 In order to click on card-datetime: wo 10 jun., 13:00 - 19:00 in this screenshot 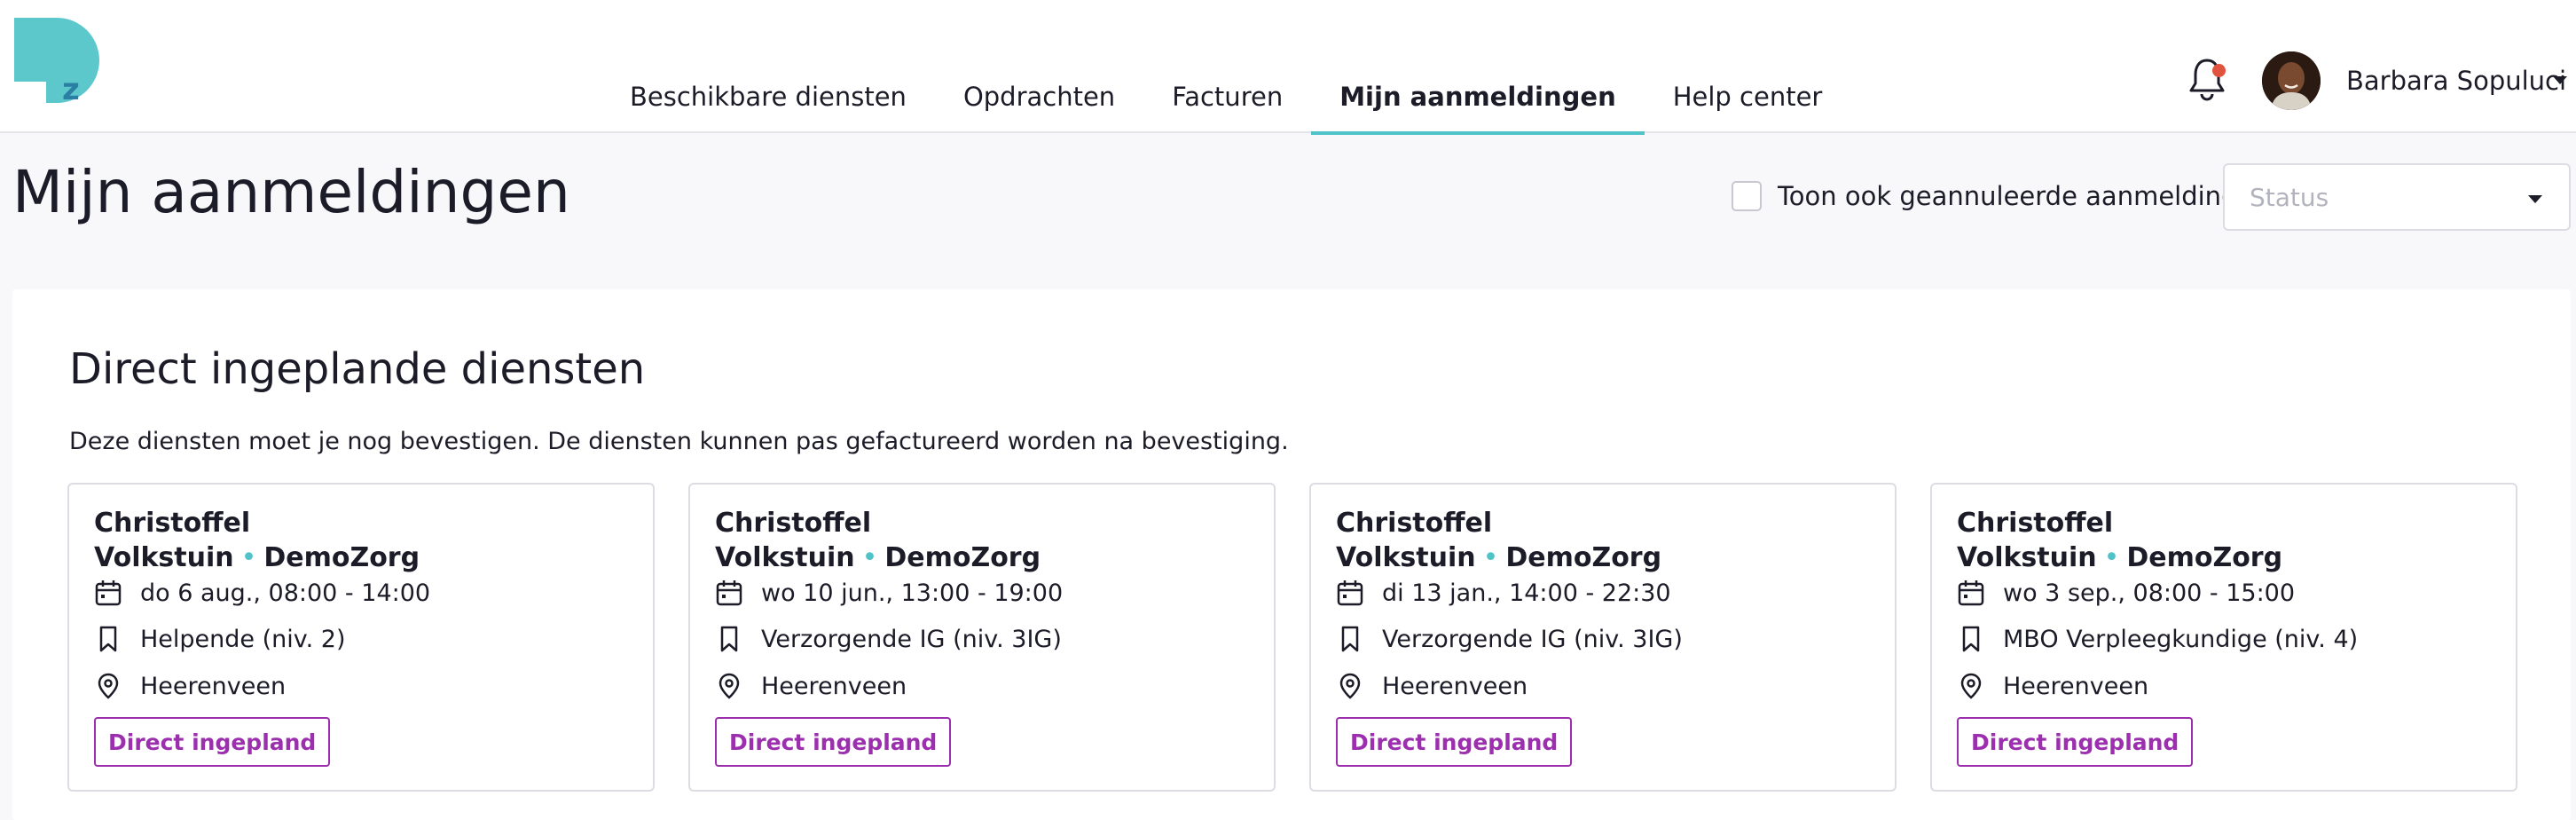, I will do `click(912, 593)`.